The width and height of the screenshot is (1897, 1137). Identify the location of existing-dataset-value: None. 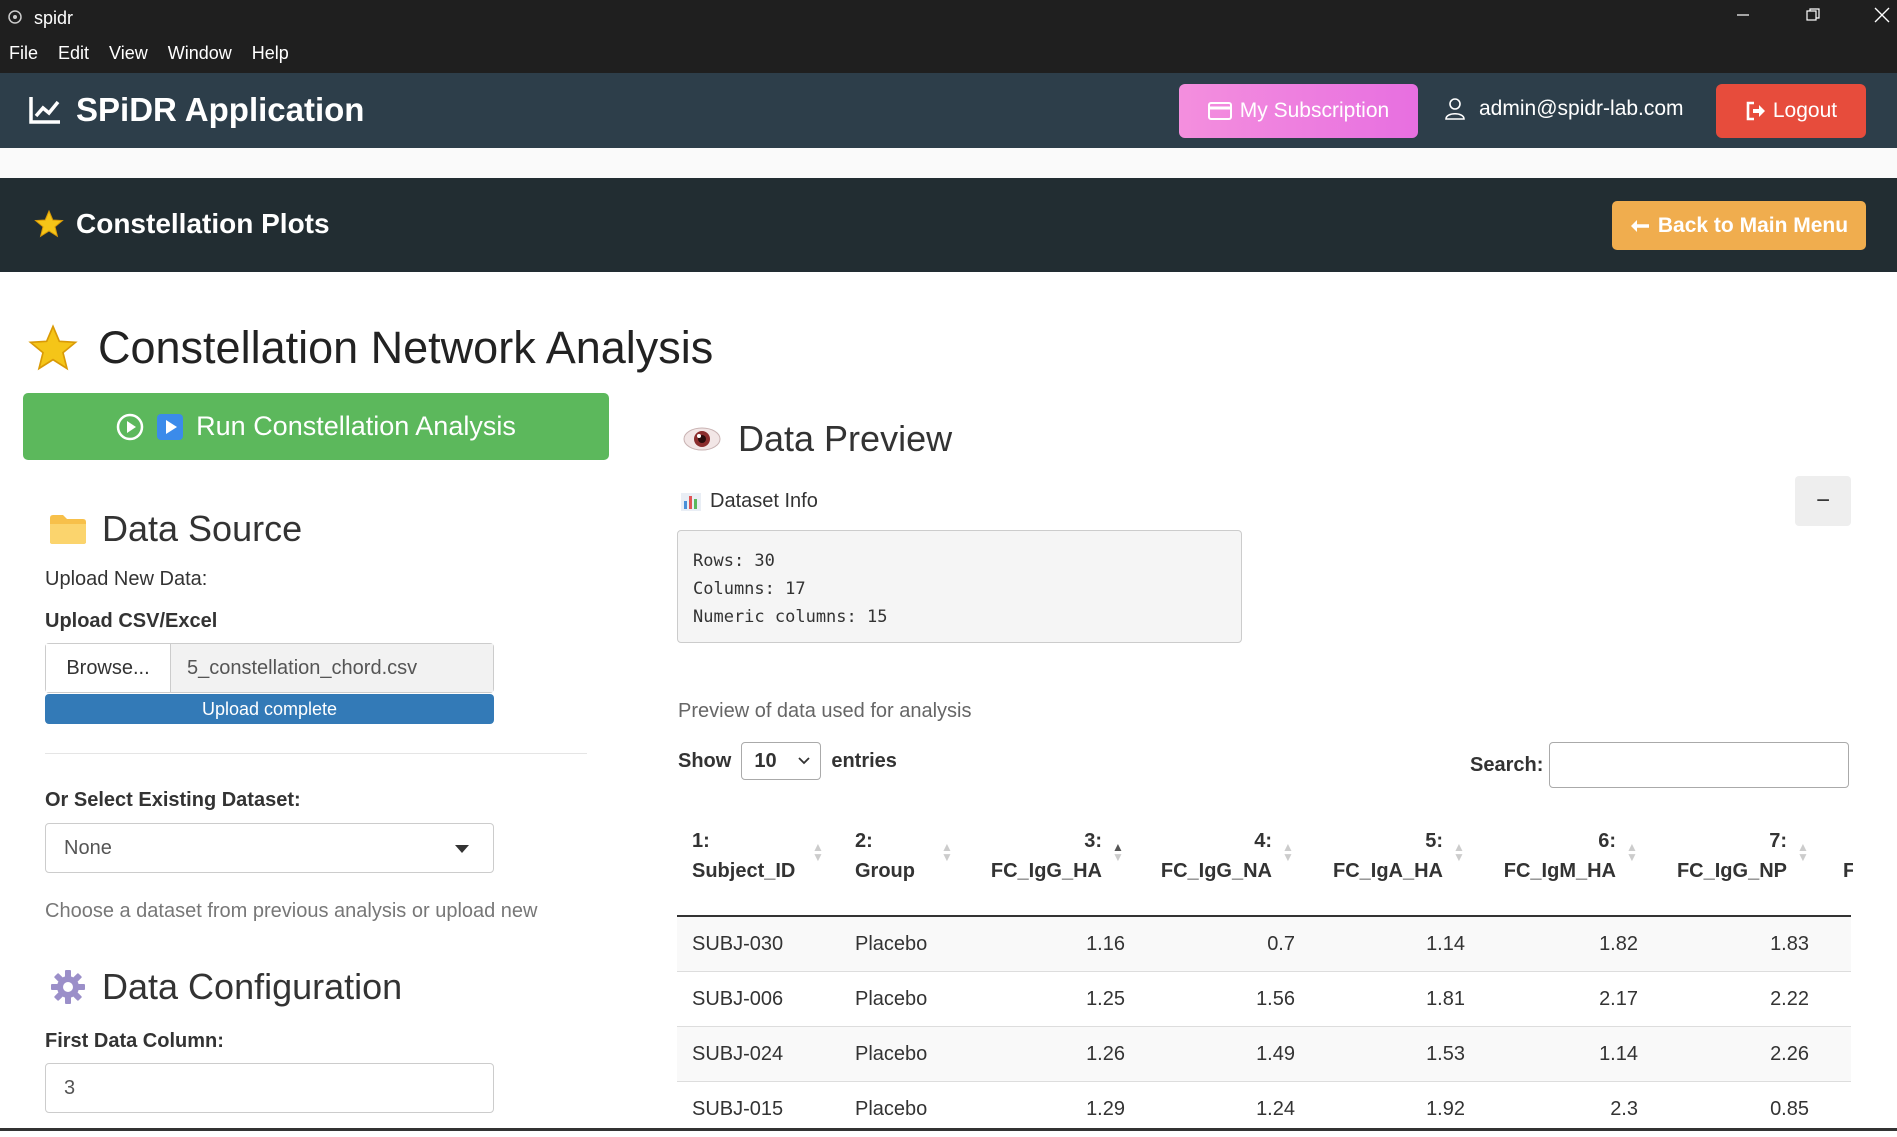
(88, 847).